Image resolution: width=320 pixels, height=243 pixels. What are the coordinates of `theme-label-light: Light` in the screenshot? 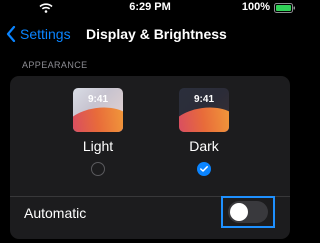 It's located at (98, 146).